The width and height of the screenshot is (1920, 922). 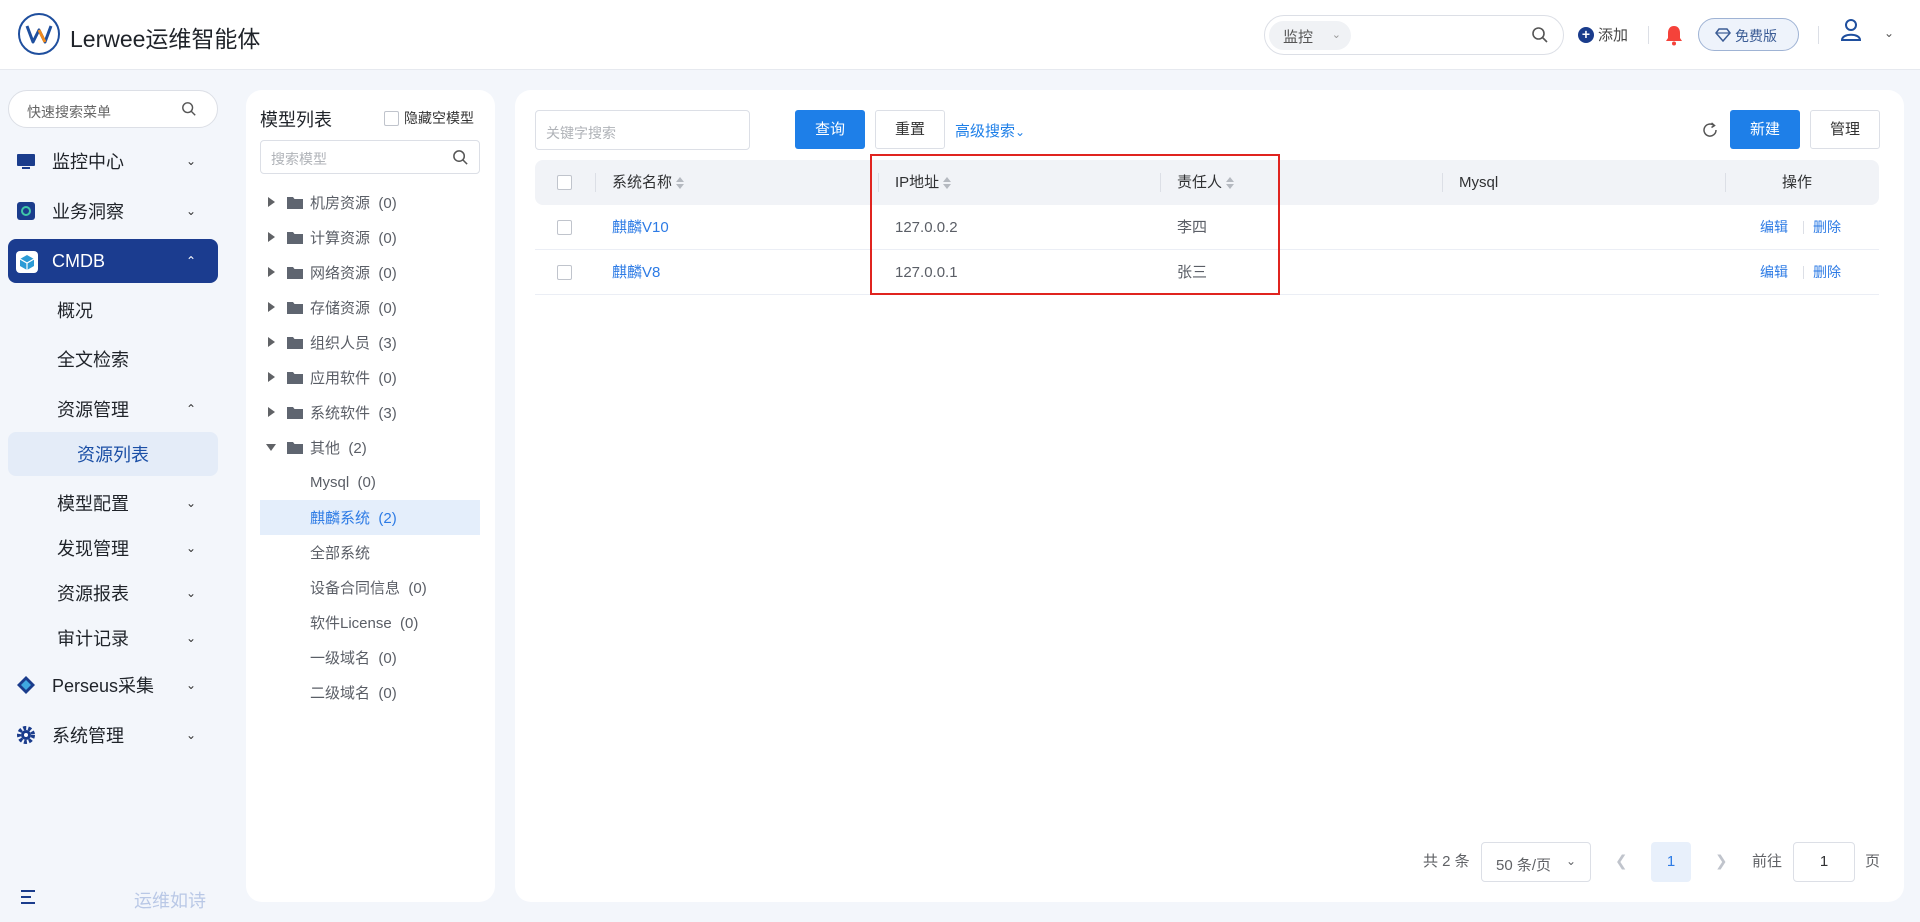 I want to click on sidebar-slogan: 运维如诗, so click(x=170, y=901).